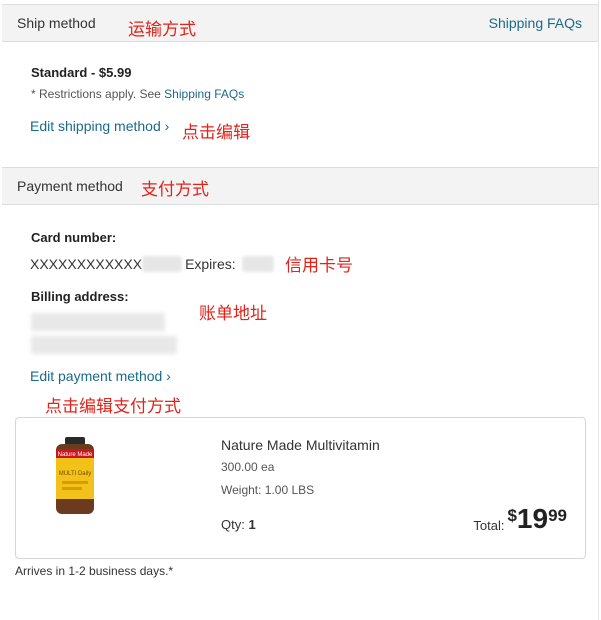 Image resolution: width=601 pixels, height=620 pixels. Describe the element at coordinates (268, 490) in the screenshot. I see `product-weight: Weight: 1.00 LBS` at that location.